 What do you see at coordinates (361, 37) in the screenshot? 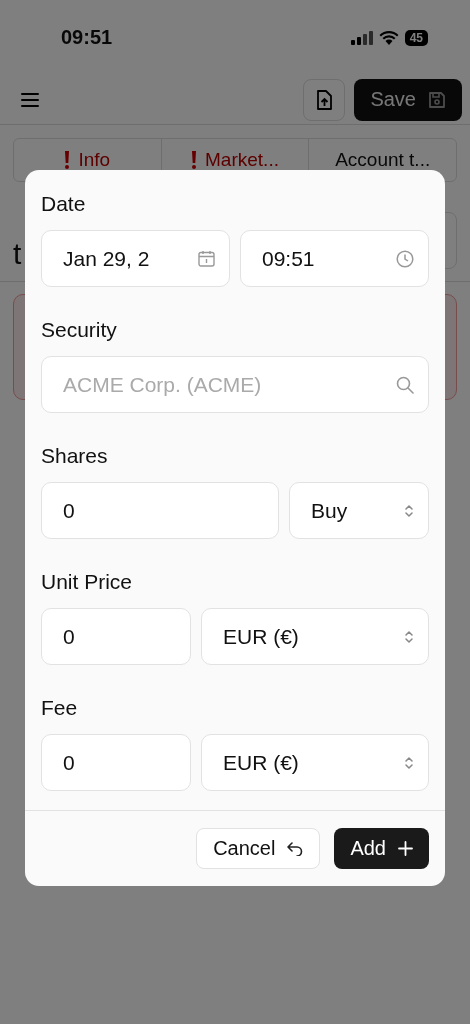
I see `signal-icon` at bounding box center [361, 37].